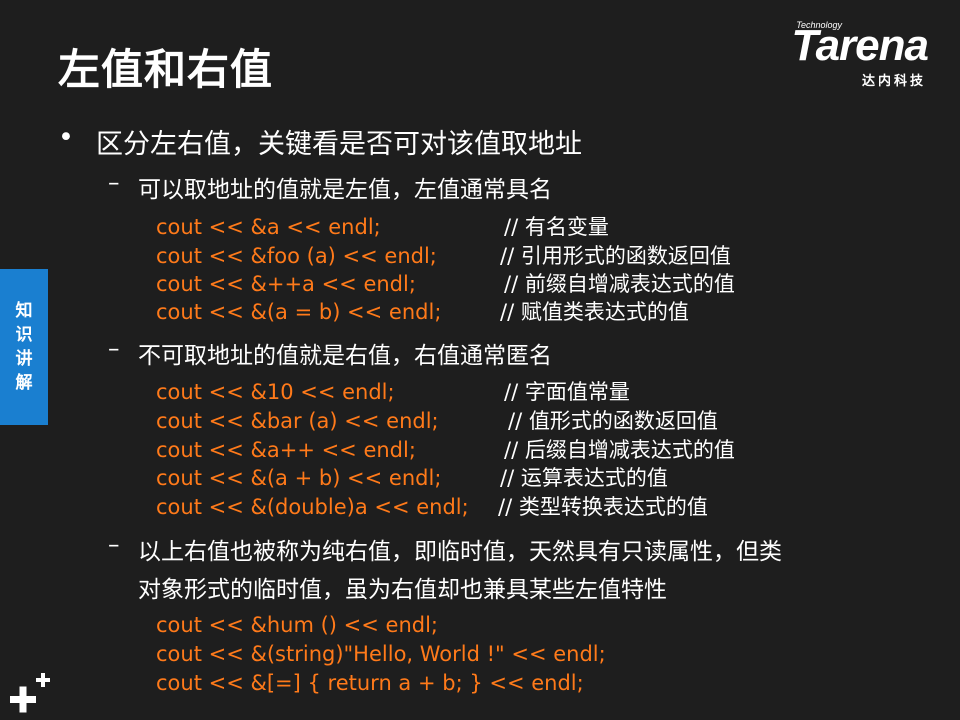 The image size is (960, 720). Describe the element at coordinates (24, 311) in the screenshot. I see `side-tab-char: 知` at that location.